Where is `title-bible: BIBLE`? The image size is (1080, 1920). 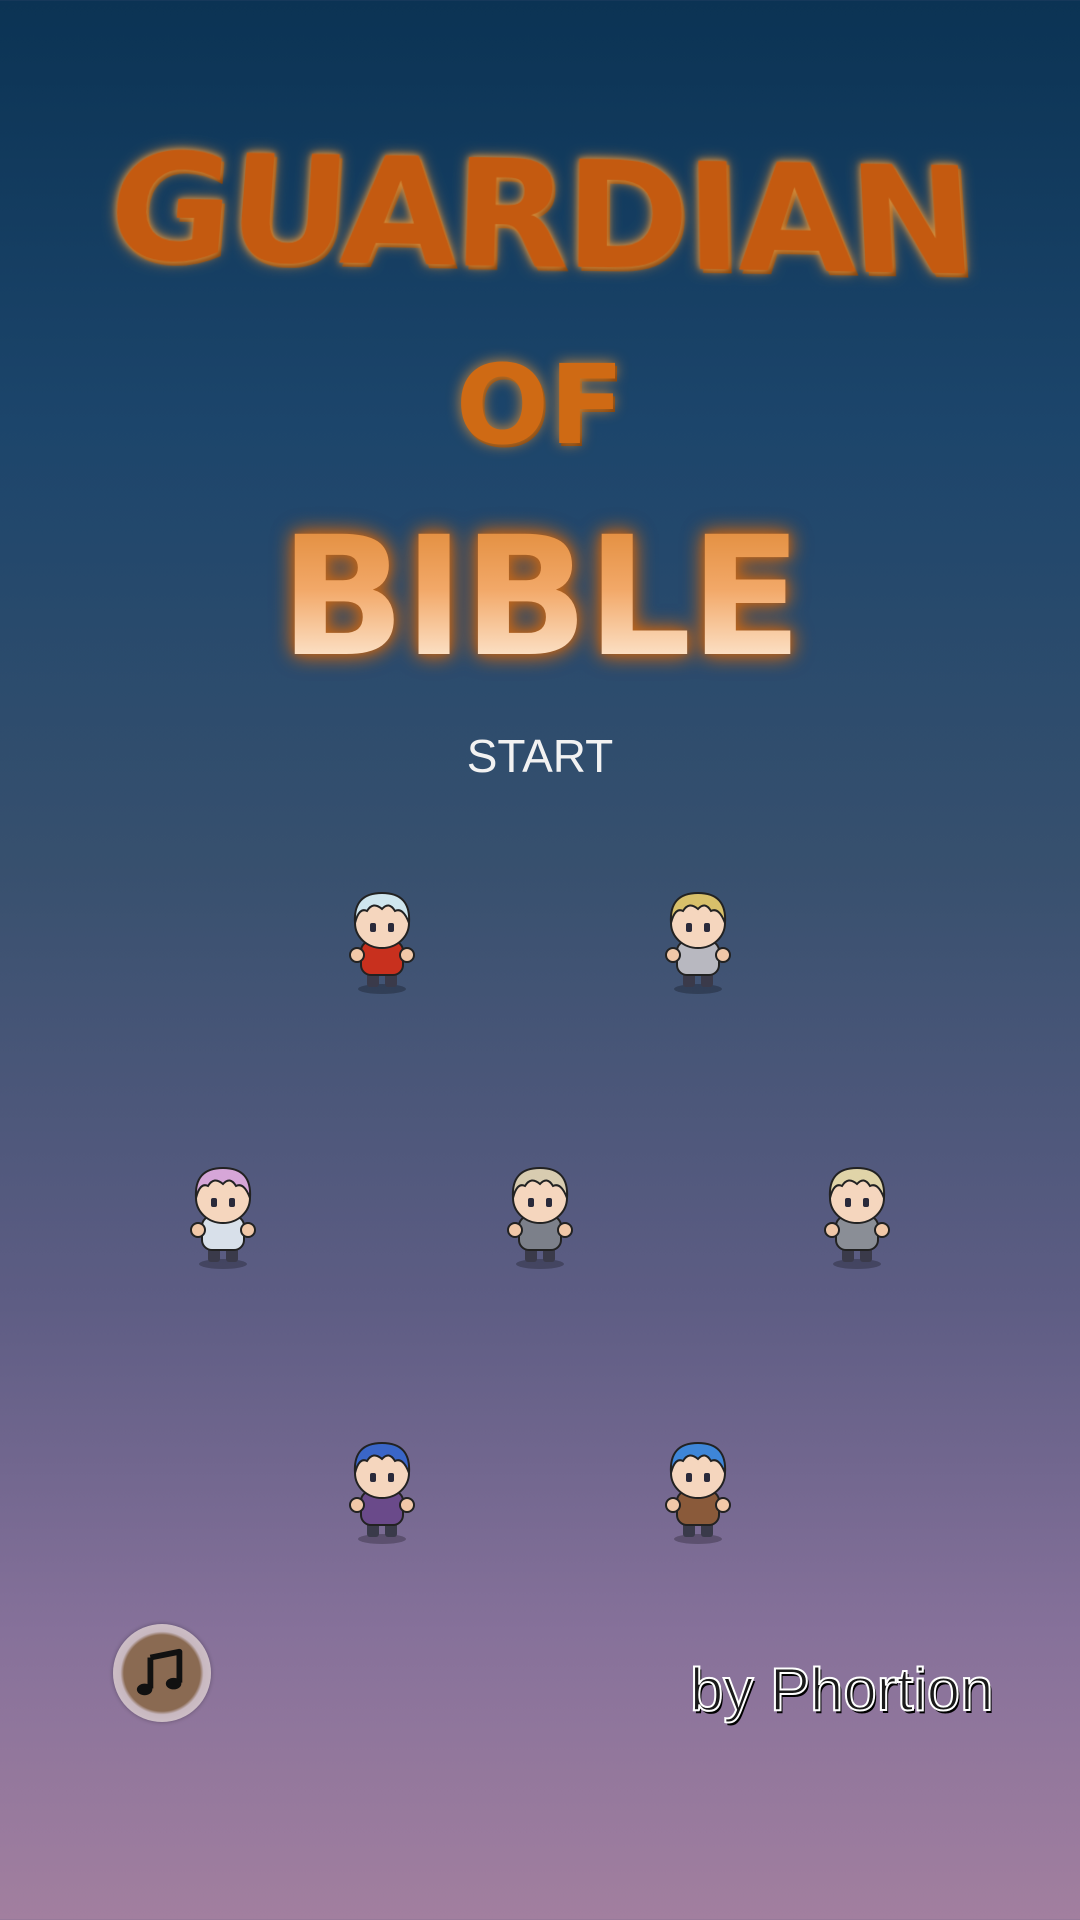 title-bible: BIBLE is located at coordinates (540, 597).